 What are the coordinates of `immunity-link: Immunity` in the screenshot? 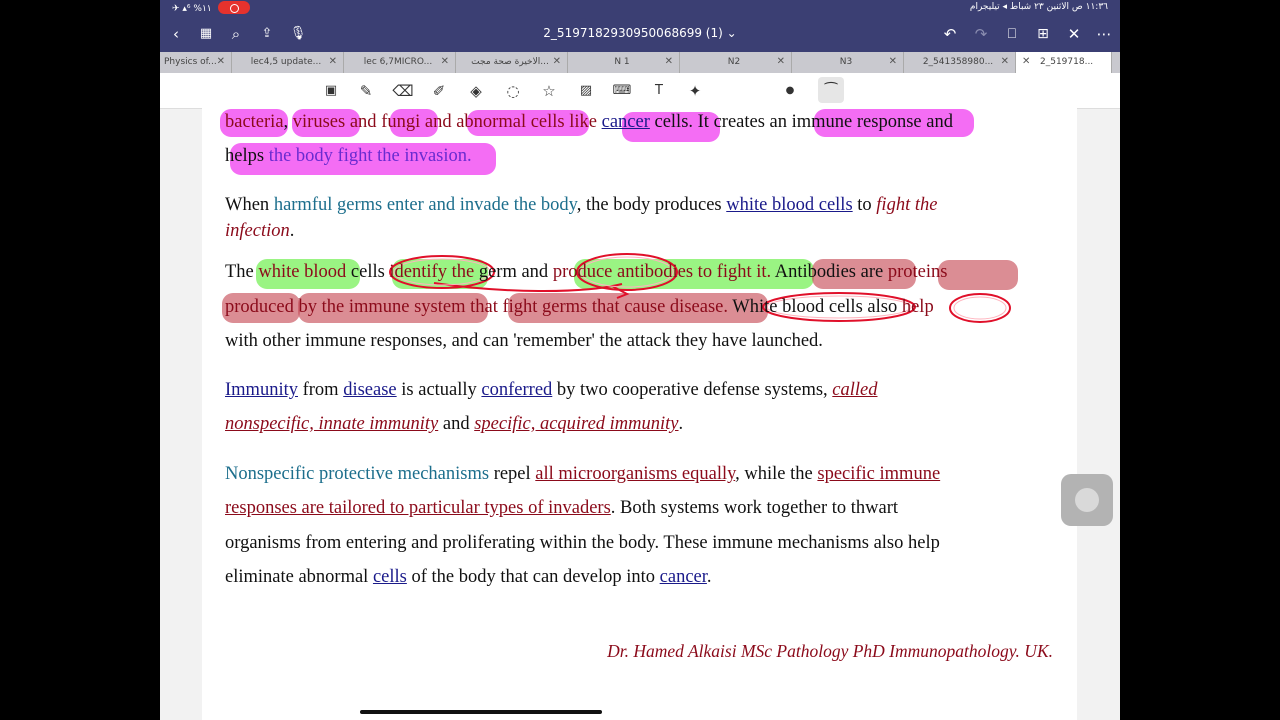 It's located at (261, 390).